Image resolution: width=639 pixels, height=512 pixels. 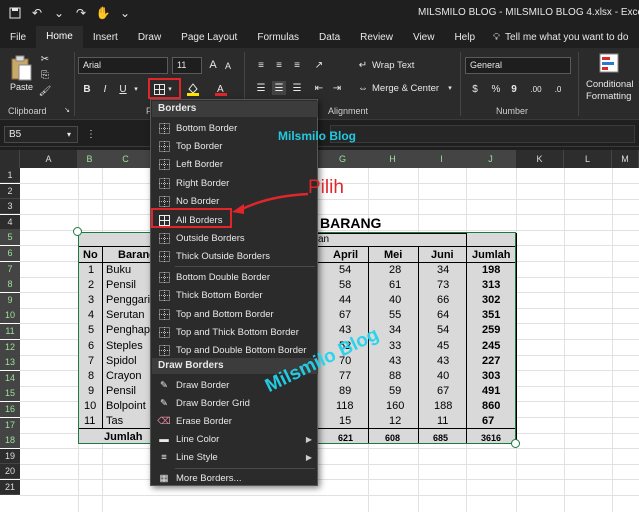 I want to click on italic-button: I, so click(x=105, y=89).